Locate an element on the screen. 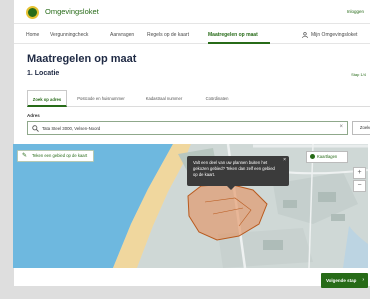 The width and height of the screenshot is (370, 299). map-layers-button: Kaartlagen is located at coordinates (327, 157).